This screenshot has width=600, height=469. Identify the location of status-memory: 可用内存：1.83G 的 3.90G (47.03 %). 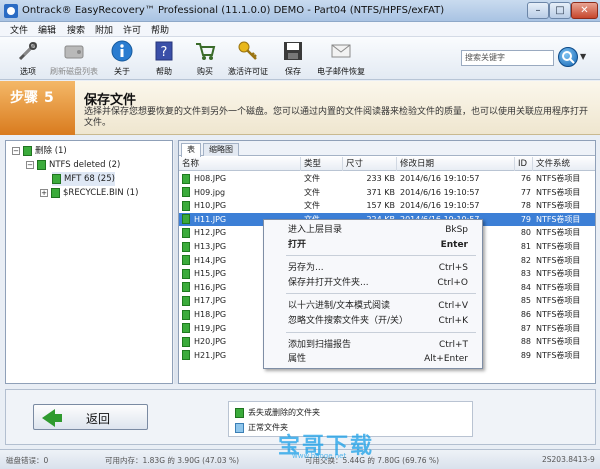
(172, 460).